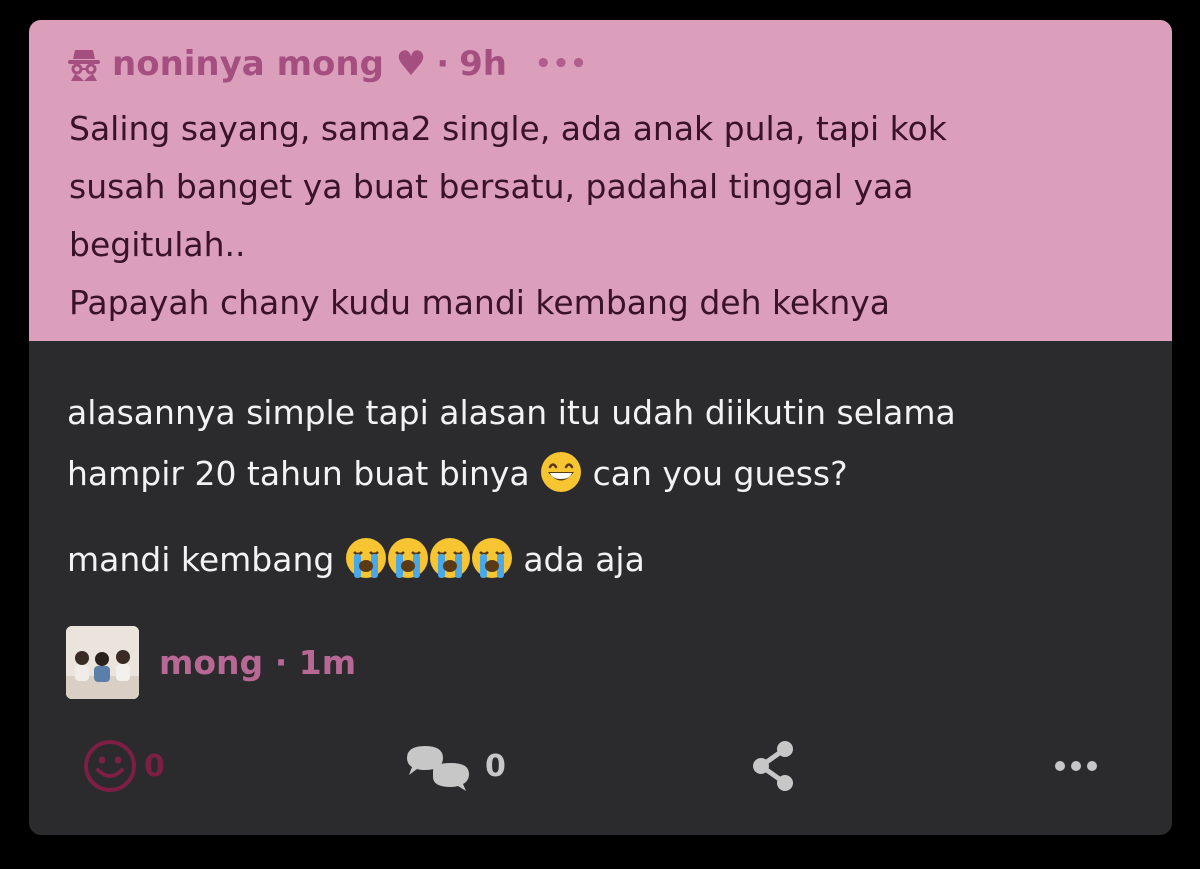 The height and width of the screenshot is (869, 1200). I want to click on post-line: mandi kembang ada aja, so click(607, 559).